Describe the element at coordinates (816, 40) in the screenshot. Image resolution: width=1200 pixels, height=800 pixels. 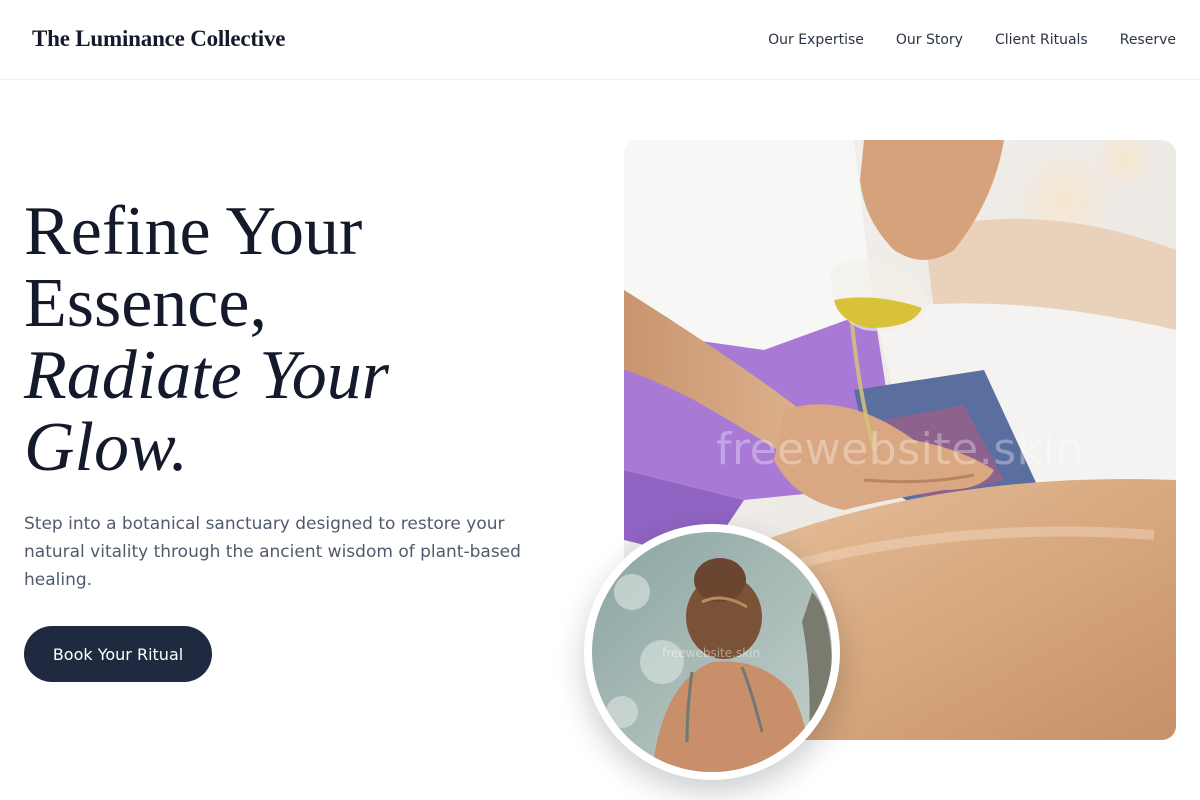
I see `nav-link-our-expertise: Our Expertise` at that location.